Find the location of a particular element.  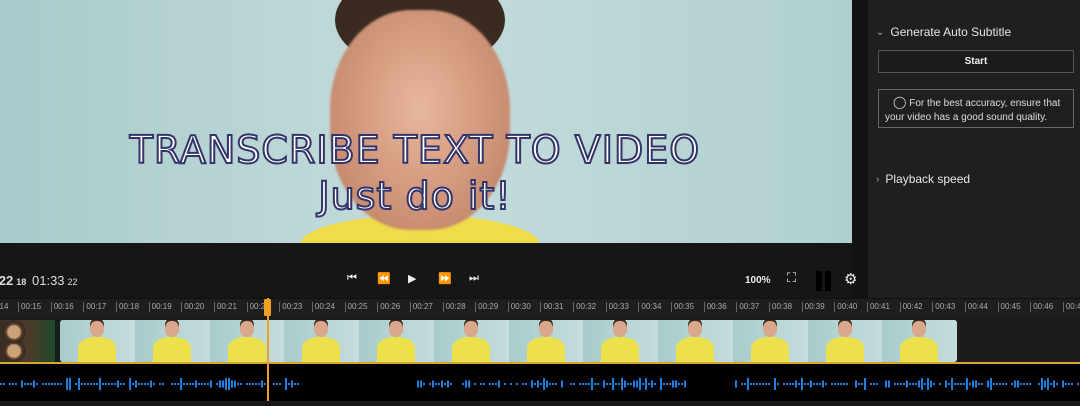

current-time: 00:2218 is located at coordinates (13, 280).